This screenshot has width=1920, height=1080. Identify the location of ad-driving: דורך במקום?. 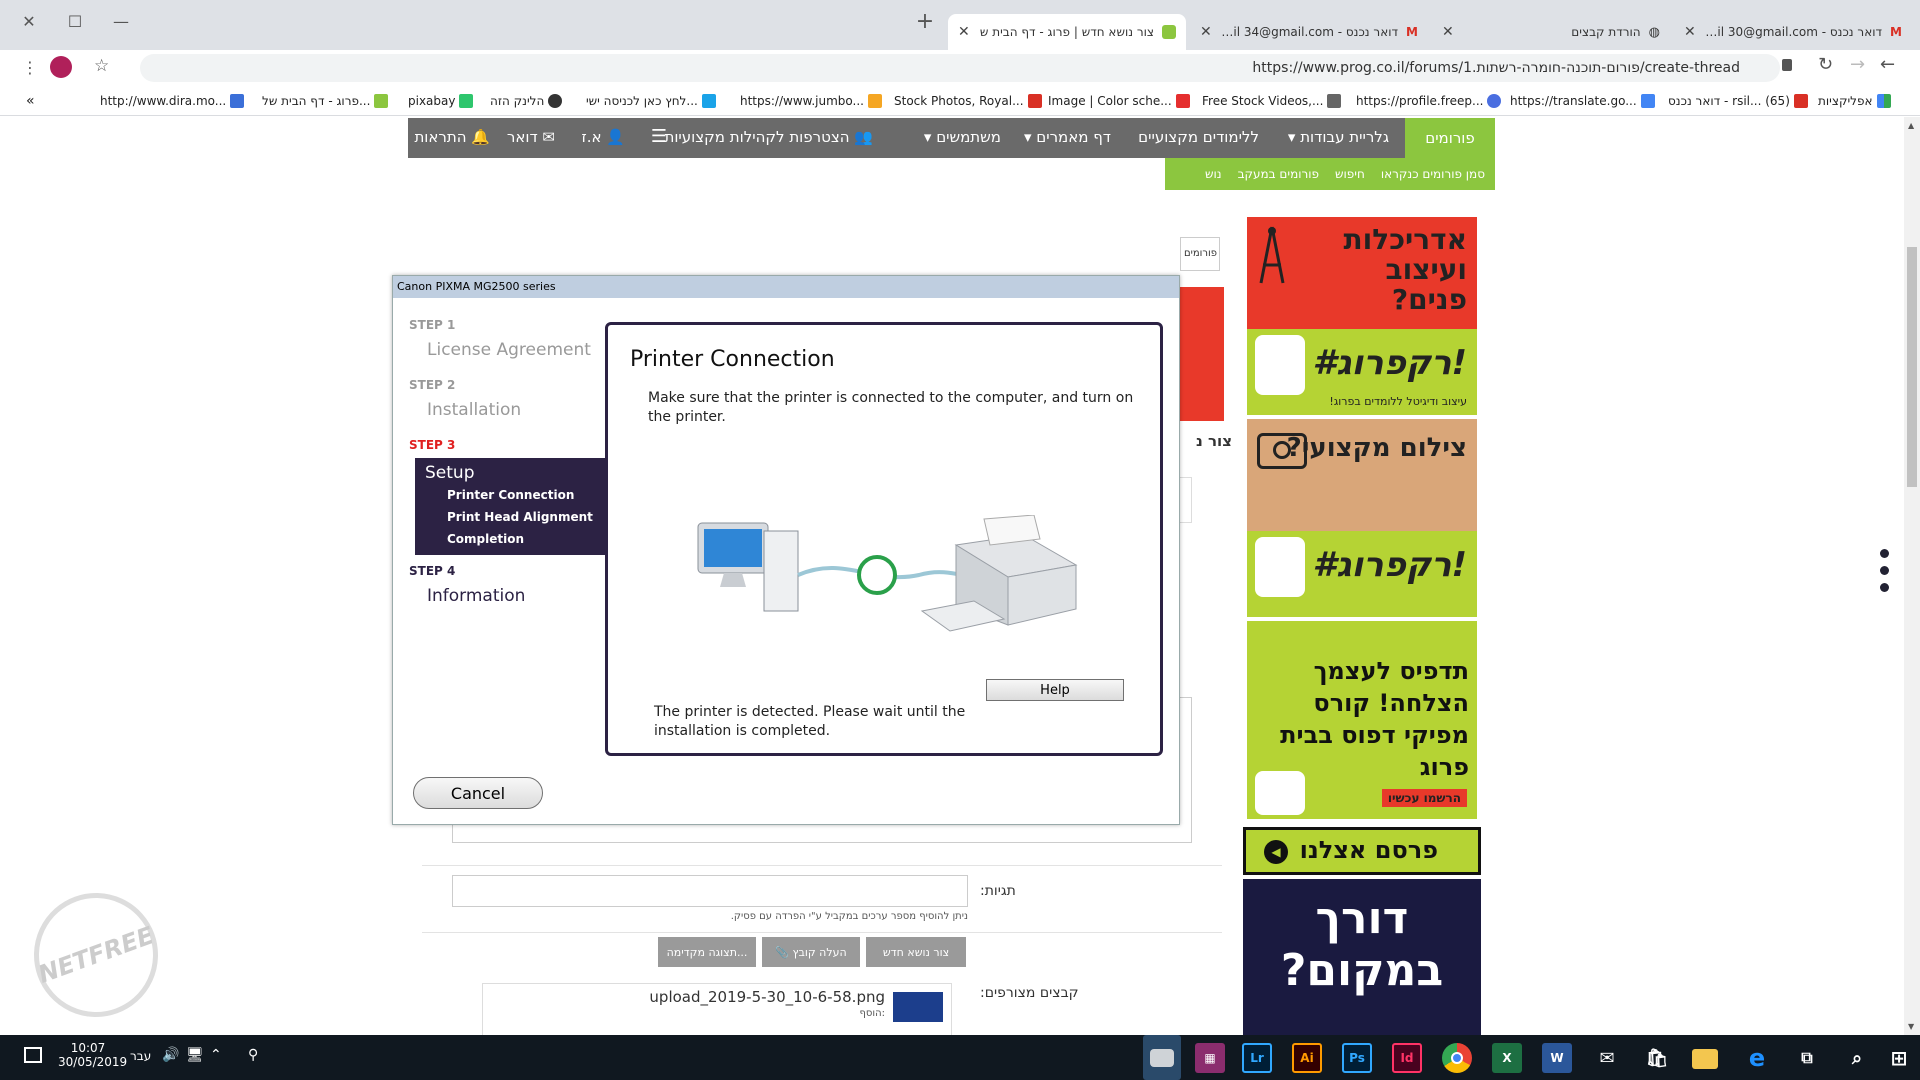
(1362, 957).